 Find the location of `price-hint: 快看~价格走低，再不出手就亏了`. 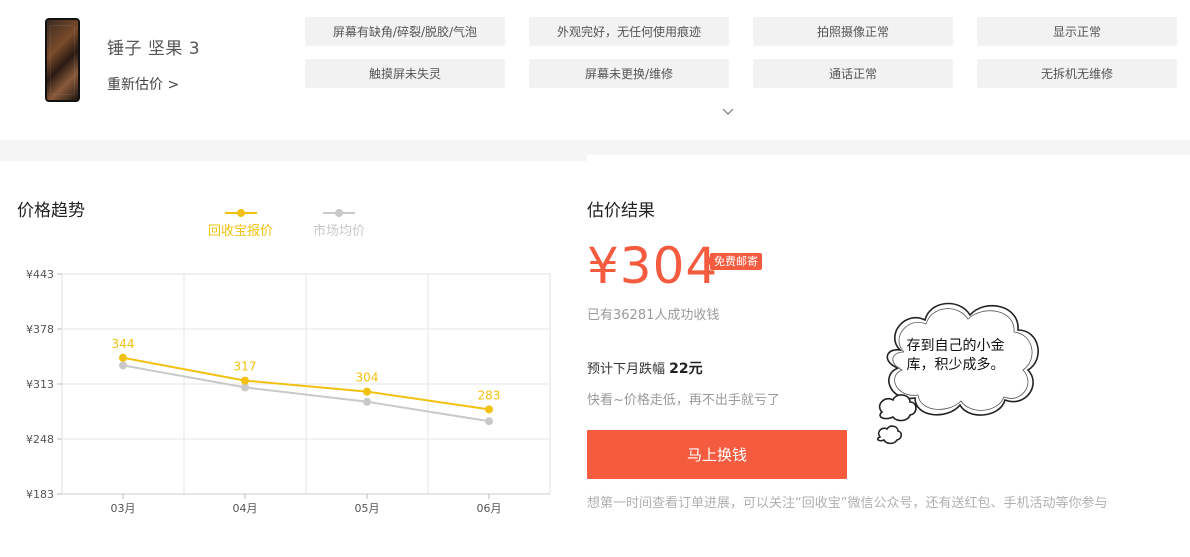

price-hint: 快看~价格走低，再不出手就亏了 is located at coordinates (683, 400).